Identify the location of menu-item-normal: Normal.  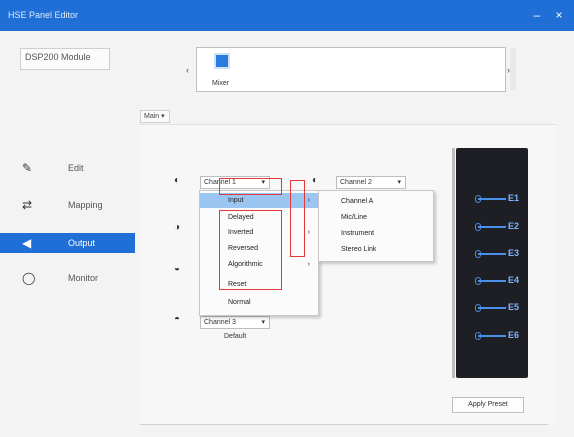
(259, 302).